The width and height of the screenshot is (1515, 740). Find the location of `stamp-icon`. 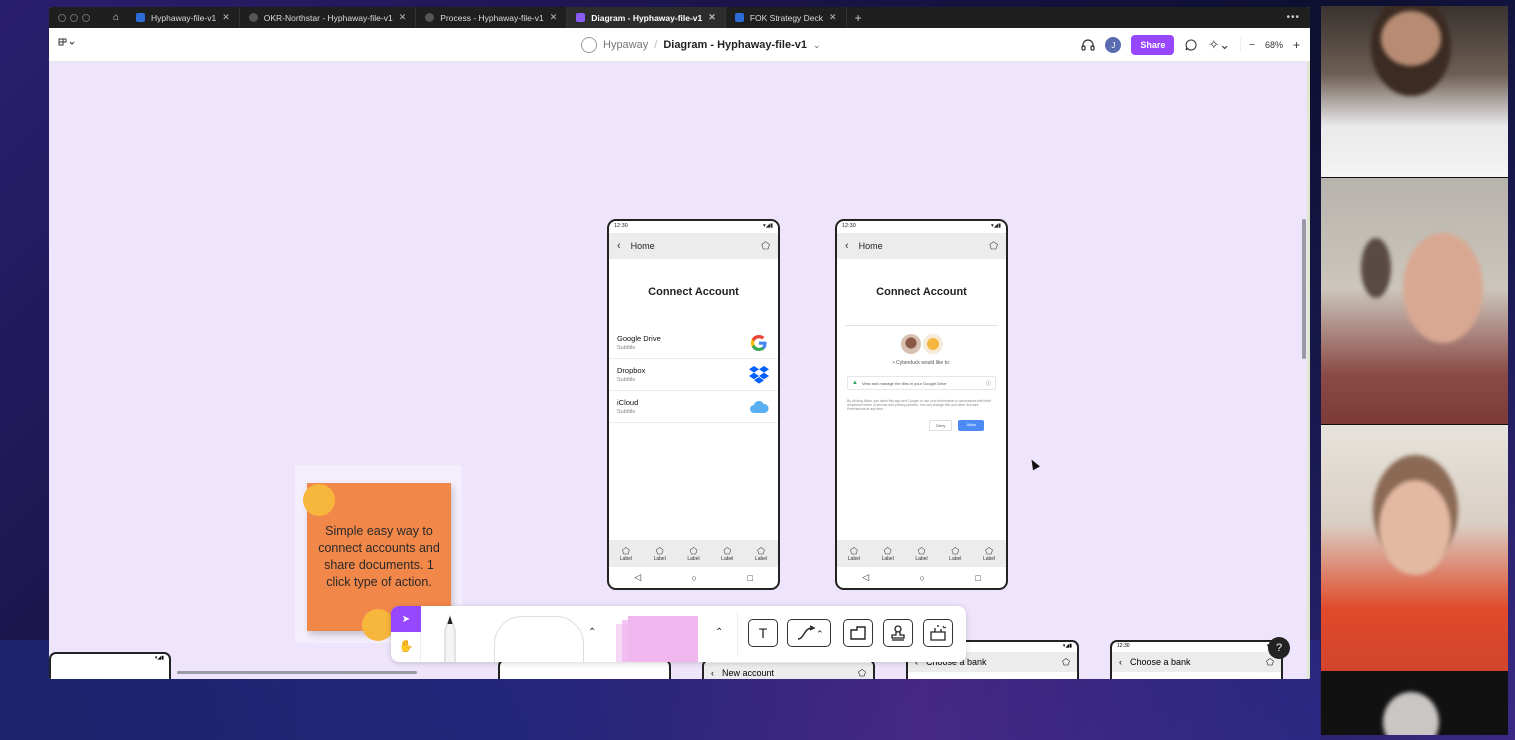

stamp-icon is located at coordinates (898, 633).